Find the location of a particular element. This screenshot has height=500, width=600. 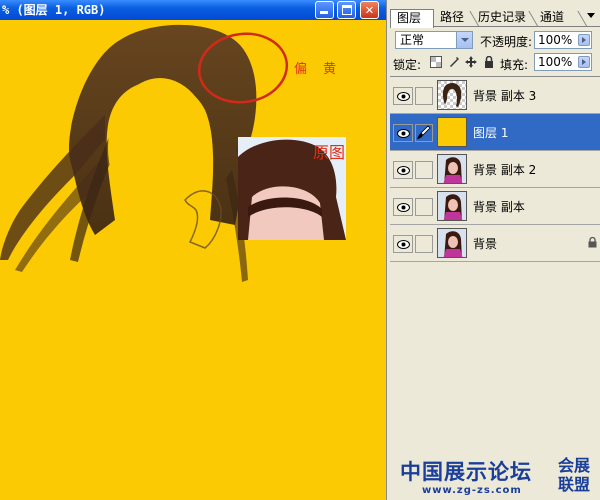

layer-row-background: 背景 is located at coordinates (495, 243).